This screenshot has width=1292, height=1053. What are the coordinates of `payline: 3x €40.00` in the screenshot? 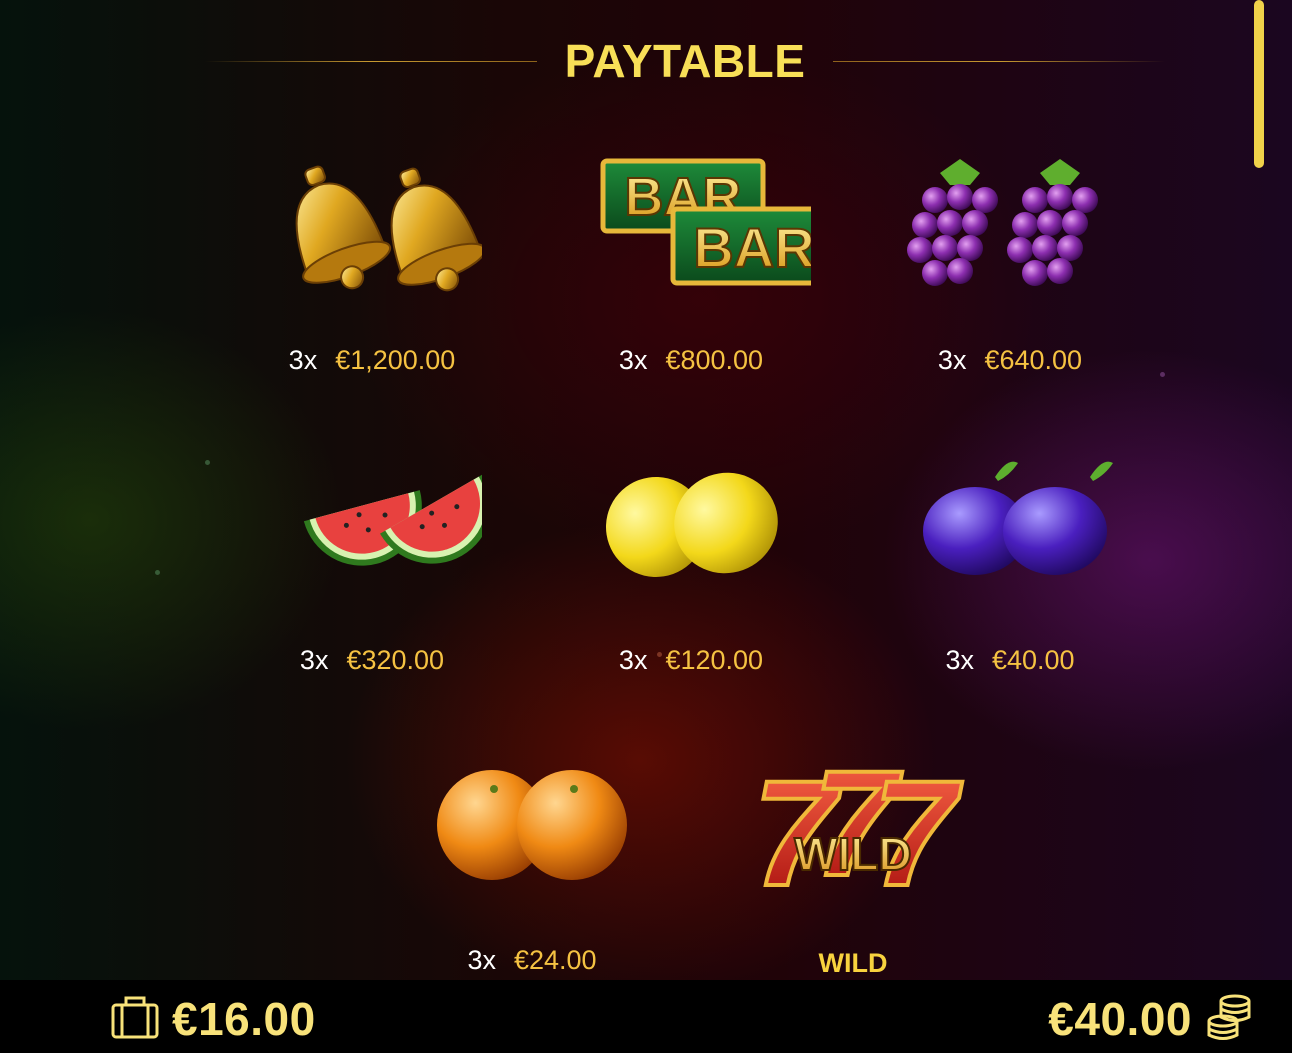 It's located at (1010, 660).